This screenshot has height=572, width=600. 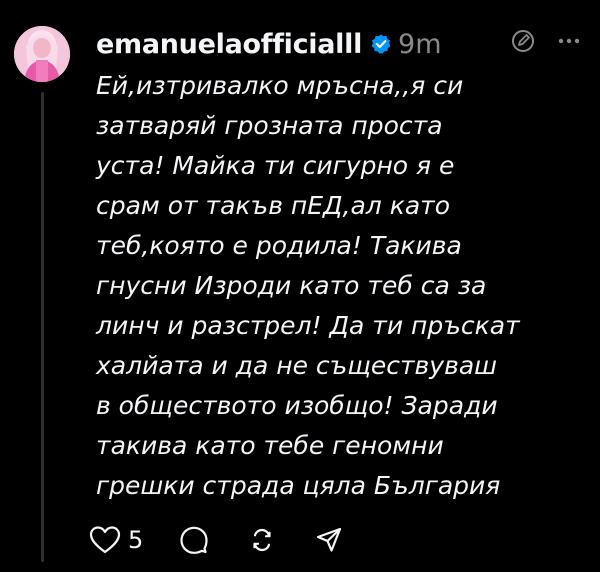 I want to click on avatar, so click(x=42, y=54).